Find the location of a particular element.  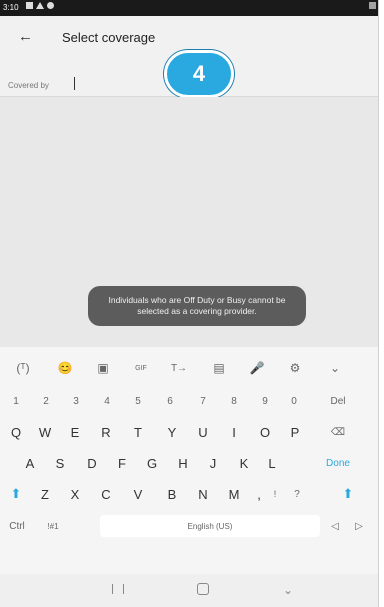

clipboard-icon: ▤ is located at coordinates (219, 368).